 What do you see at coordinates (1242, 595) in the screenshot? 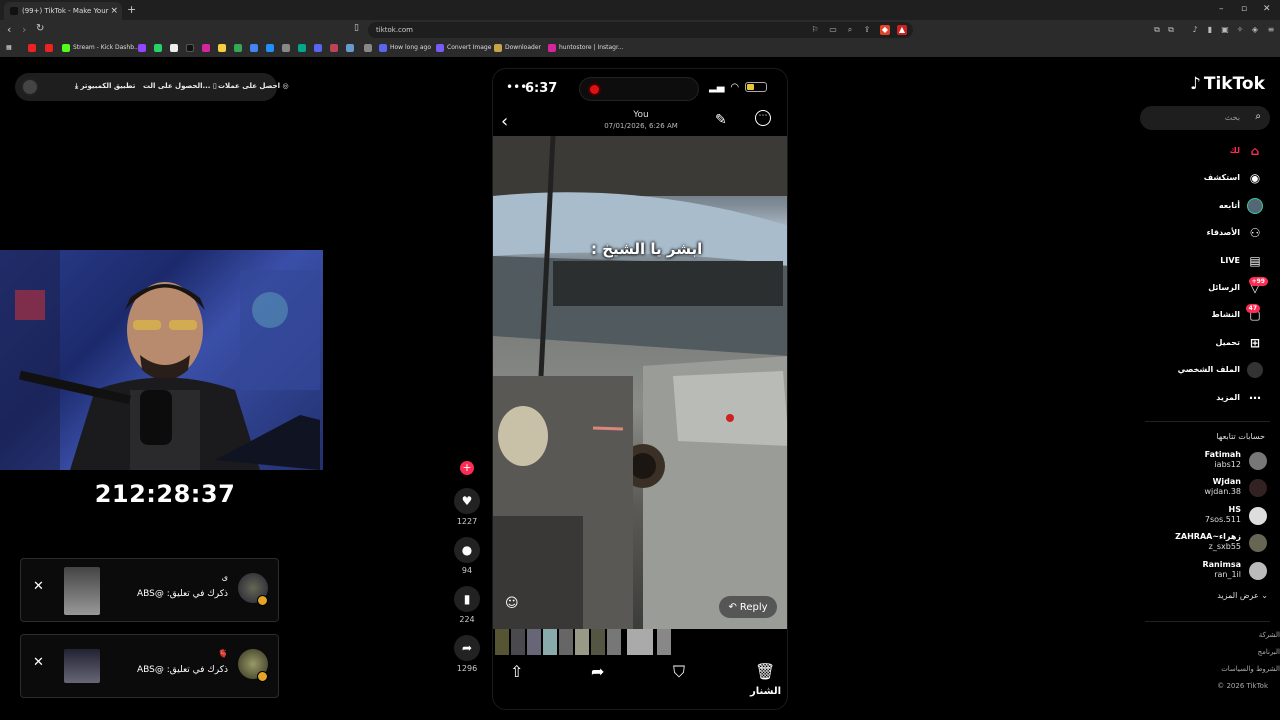
I see `see-more-button: عرض المزيد ⌄` at bounding box center [1242, 595].